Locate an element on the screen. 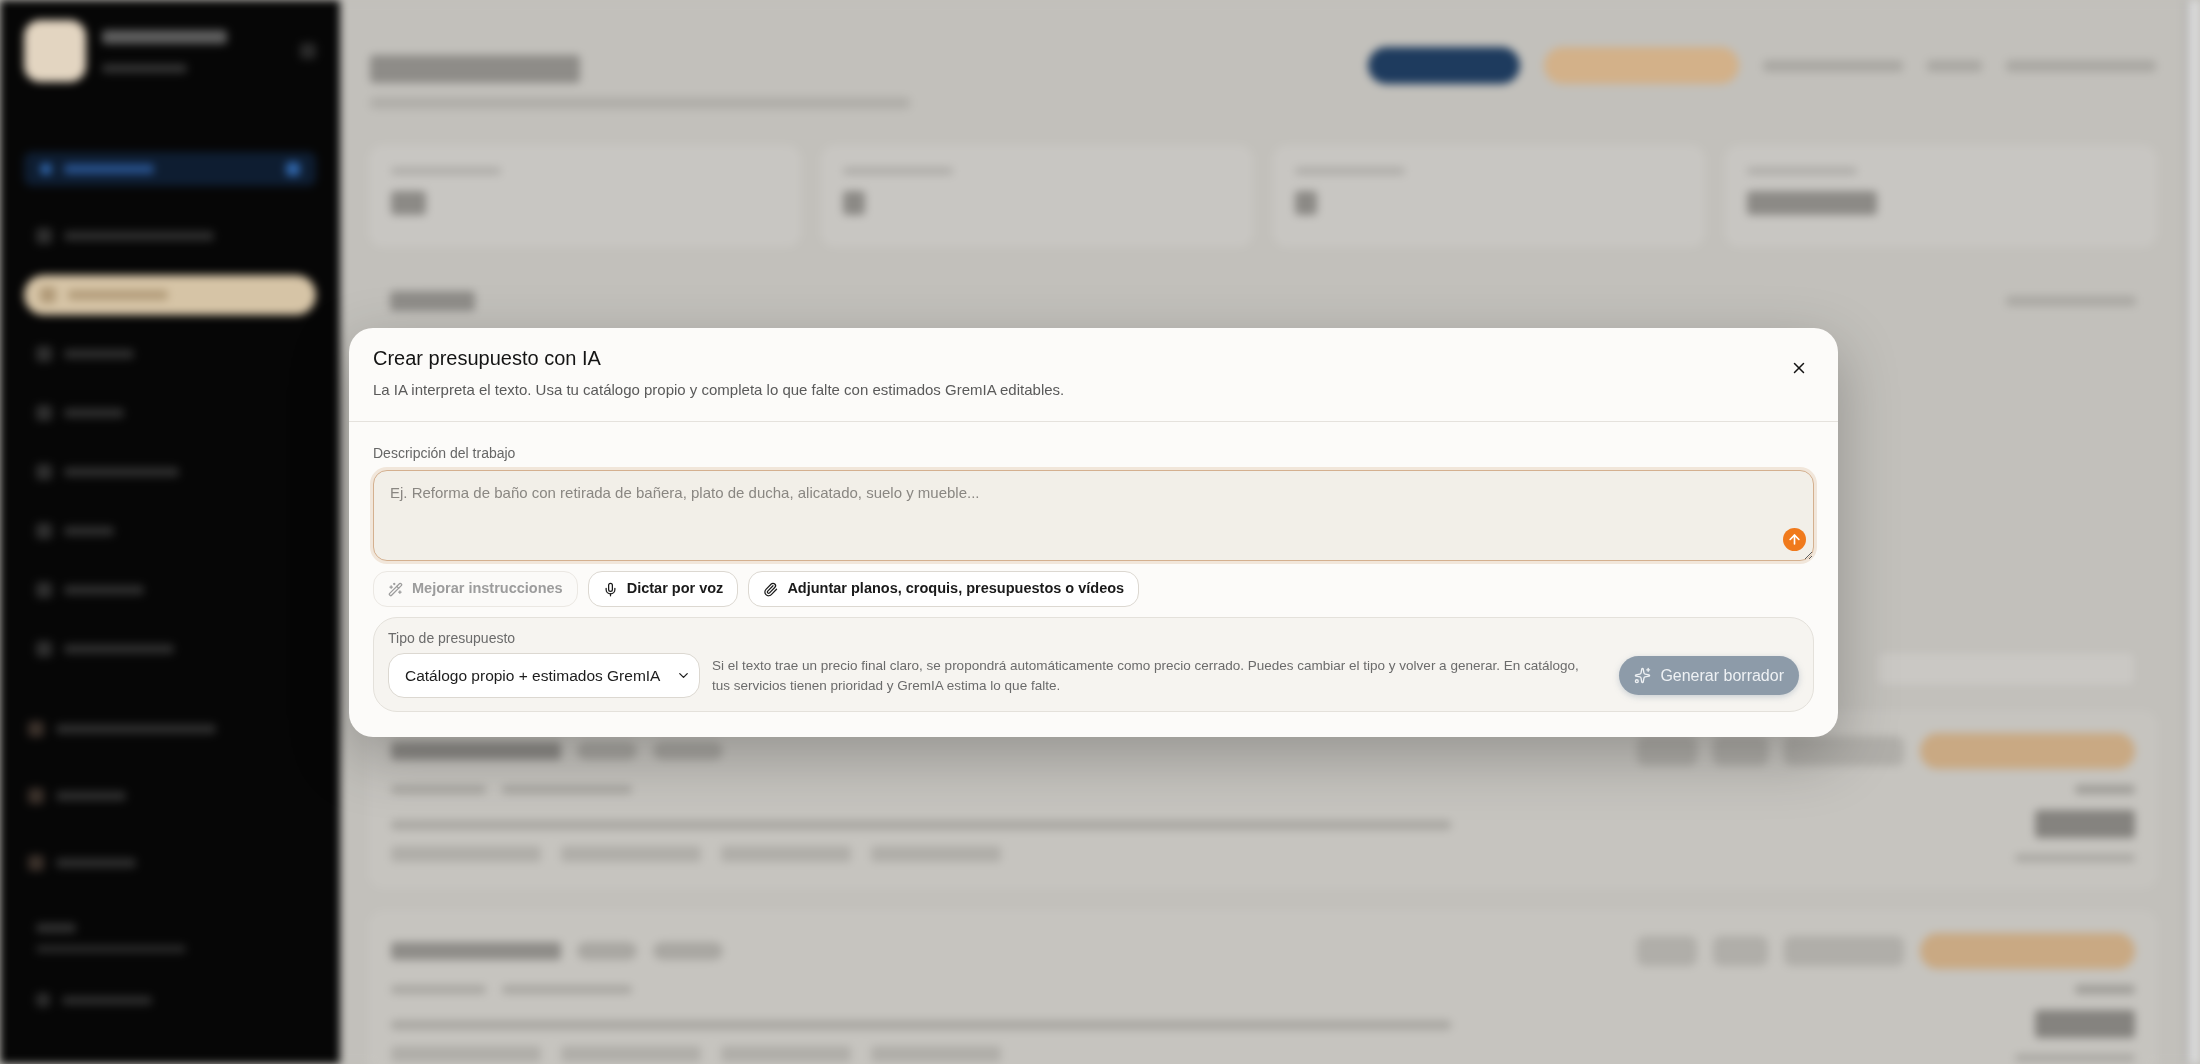 Image resolution: width=2200 pixels, height=1064 pixels. dialog-subtitle: La IA interpreta el texto. Usa tu catálogo propio y completa lo que falte con estimados GremIA editables. is located at coordinates (719, 390).